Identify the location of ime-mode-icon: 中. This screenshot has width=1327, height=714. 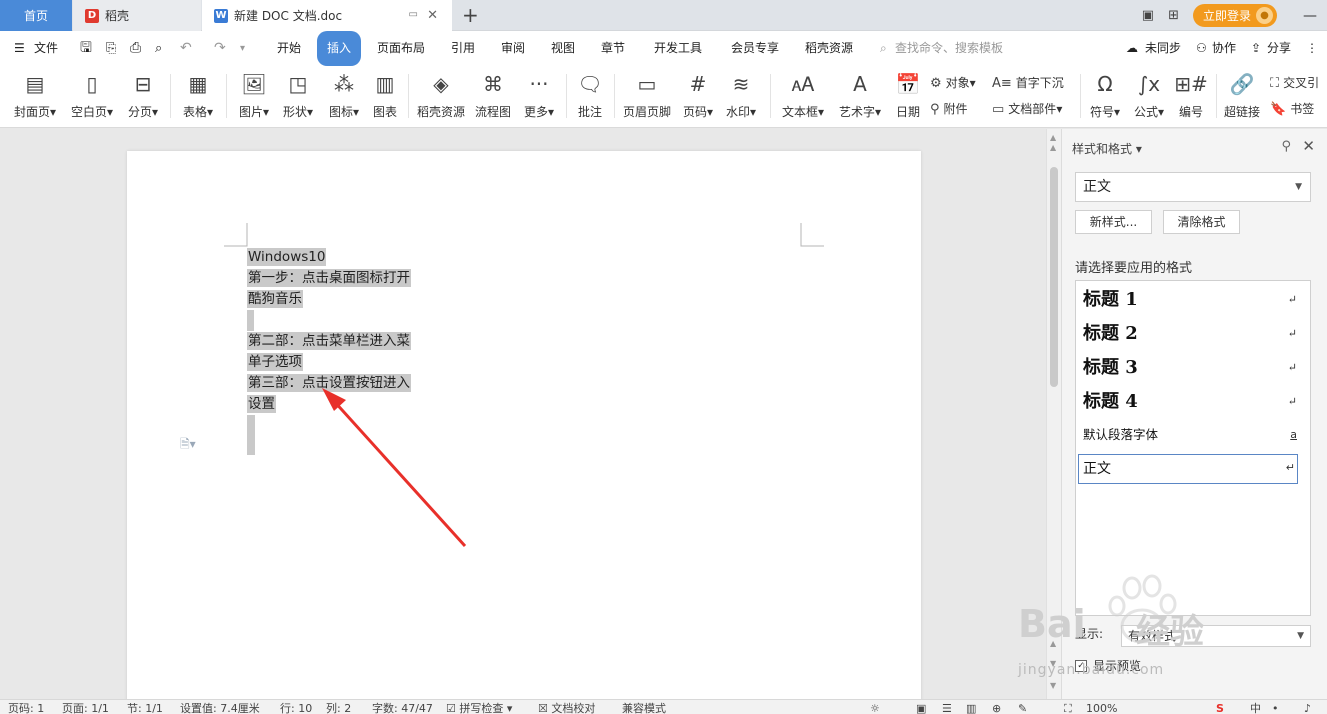
(1255, 708).